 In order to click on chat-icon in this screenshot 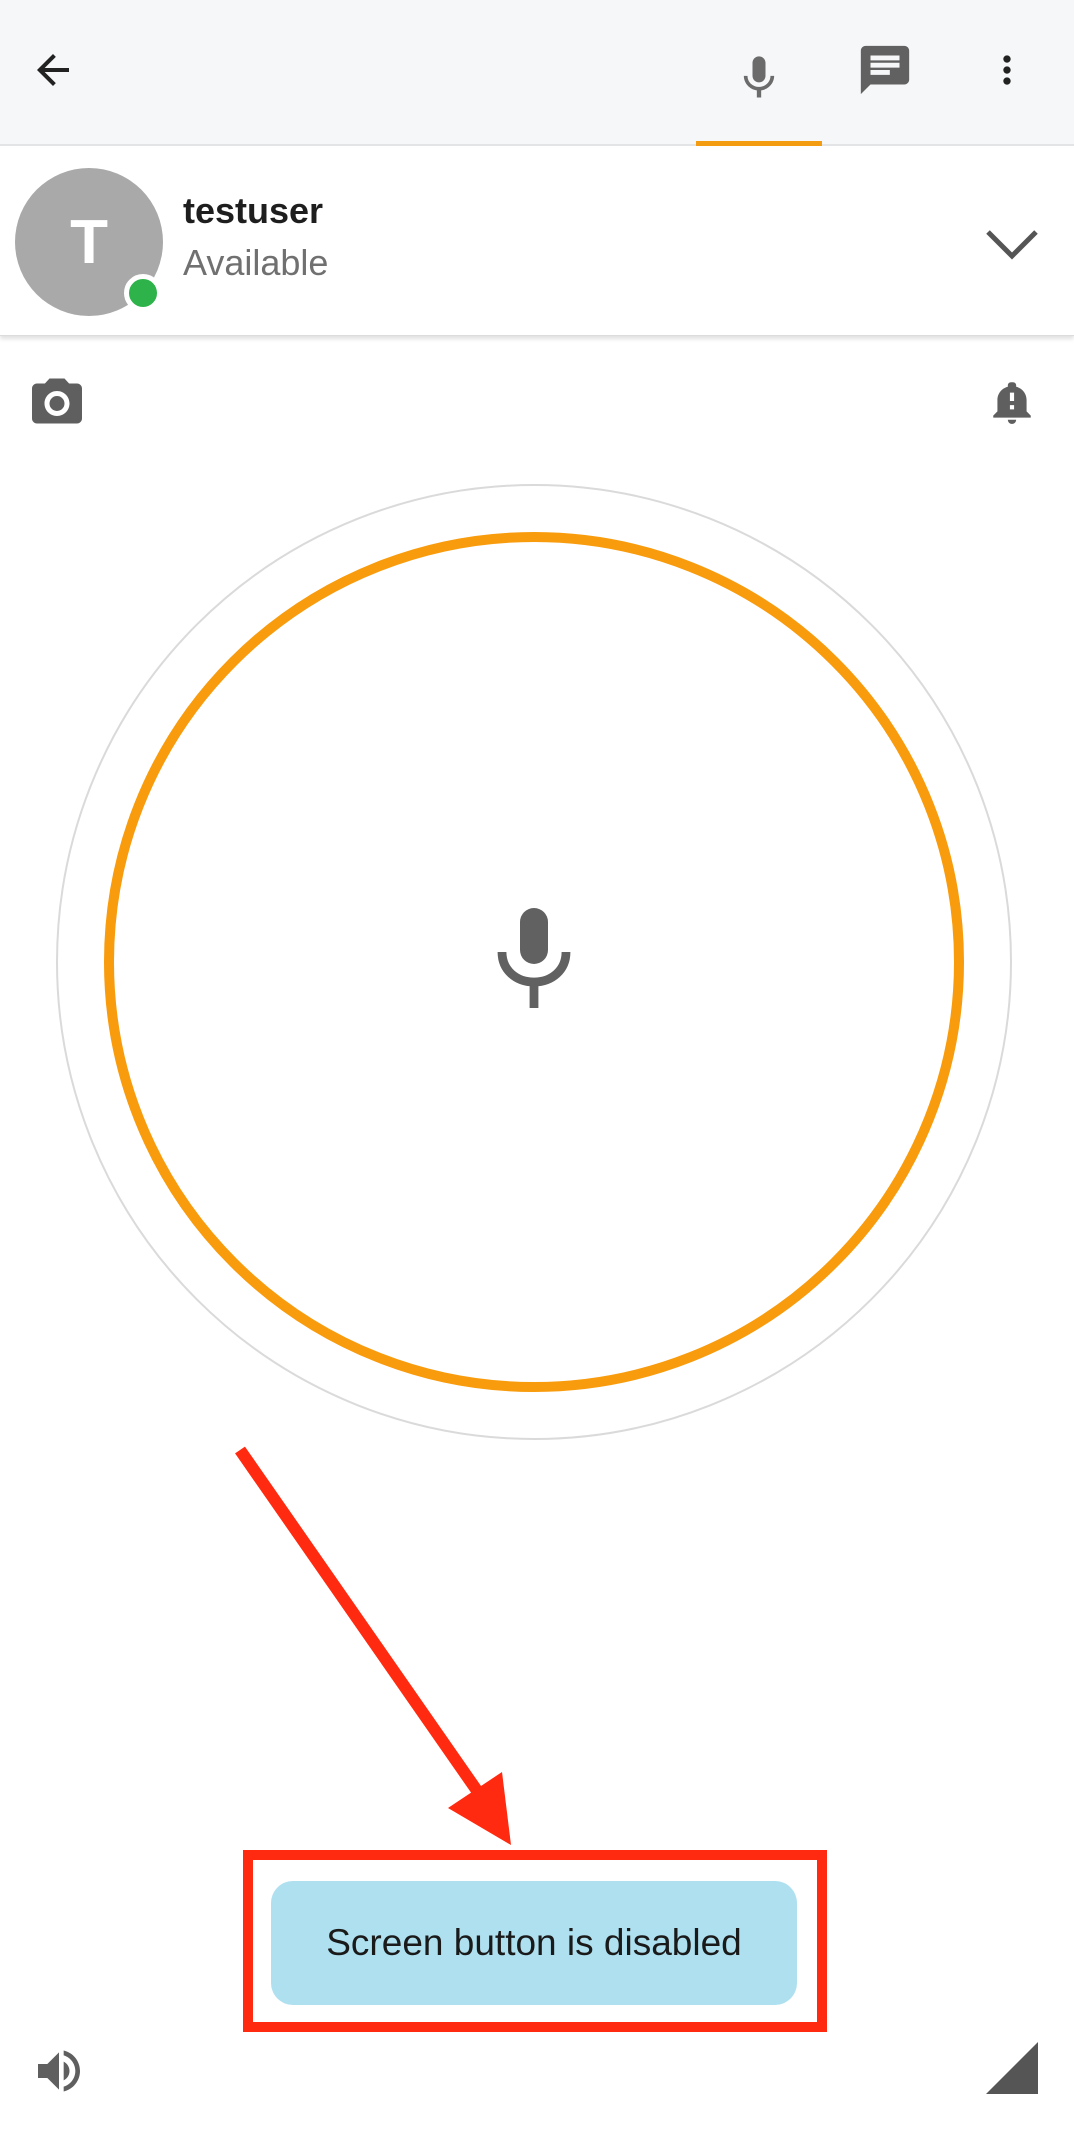, I will do `click(885, 70)`.